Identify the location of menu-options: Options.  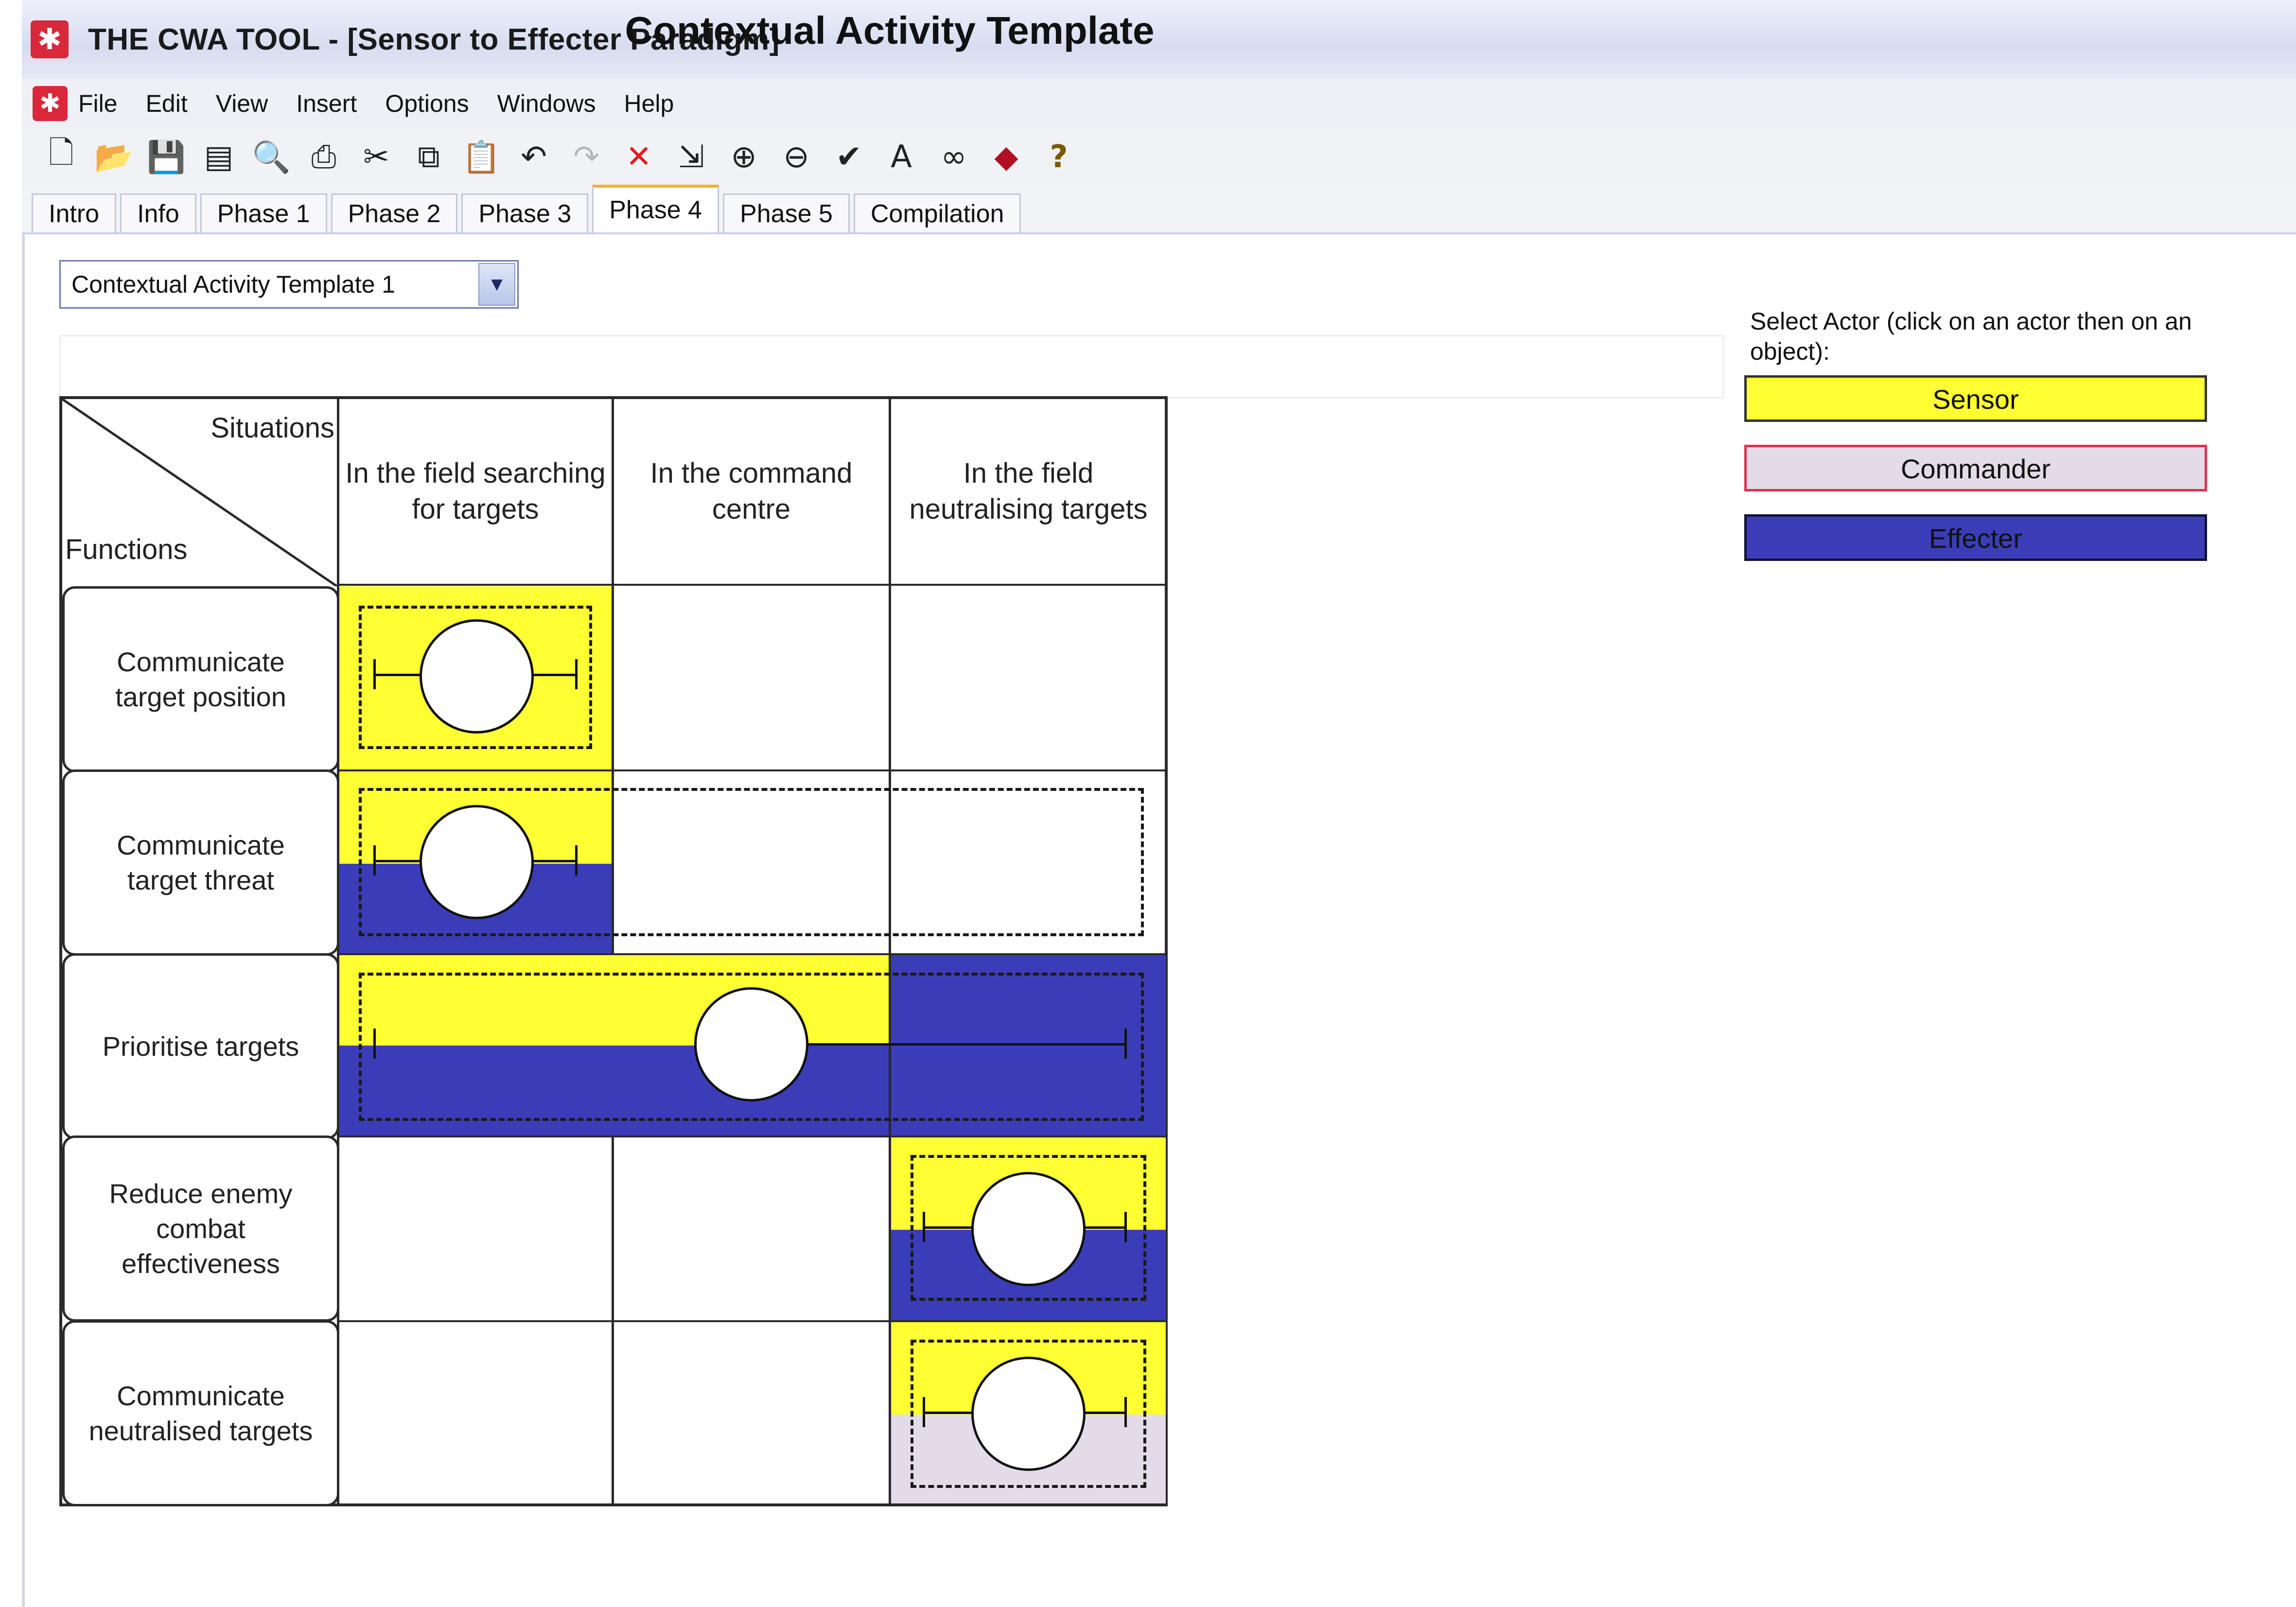
(427, 103).